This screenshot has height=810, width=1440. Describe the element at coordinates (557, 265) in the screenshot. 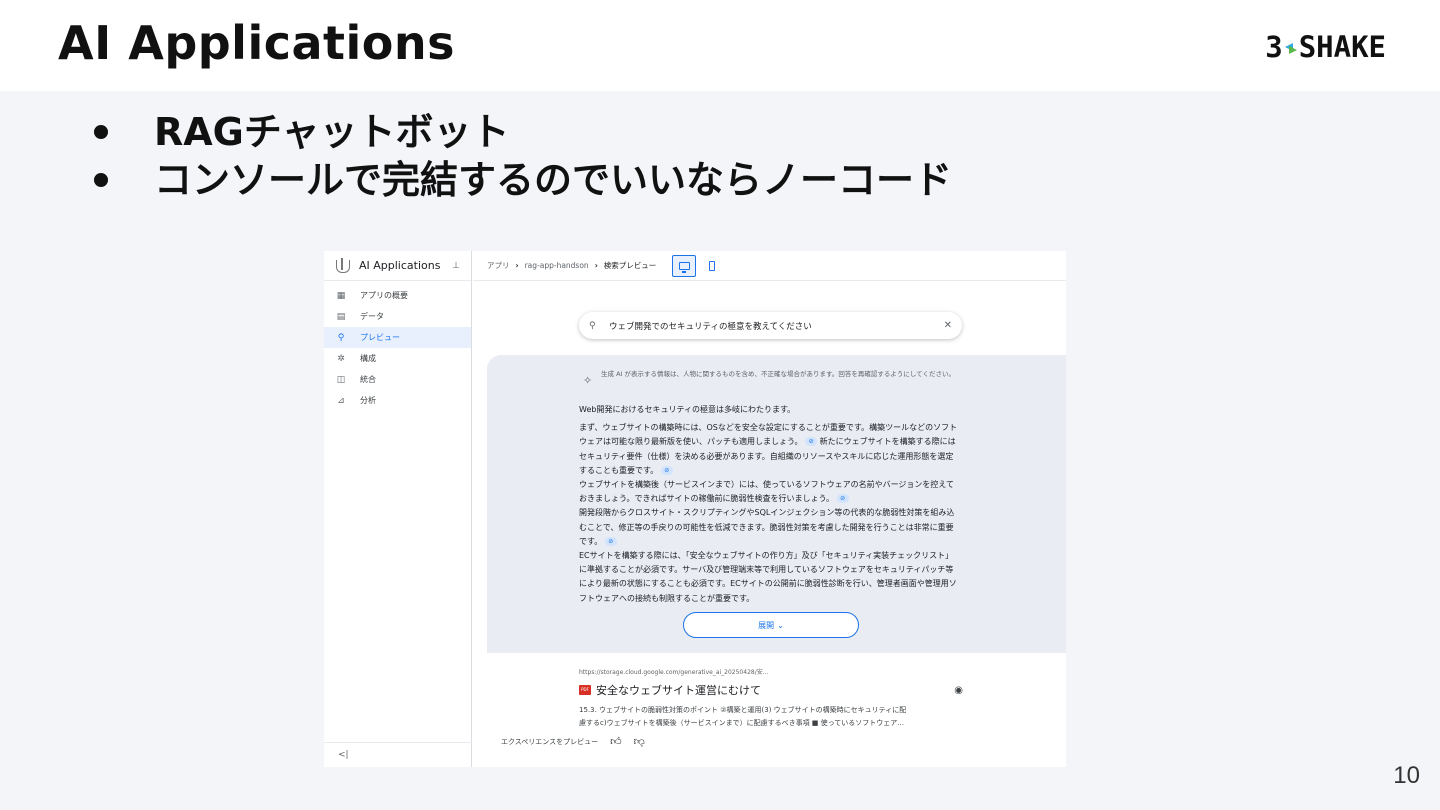

I see `breadcrumb-project: rag-app-handson` at that location.